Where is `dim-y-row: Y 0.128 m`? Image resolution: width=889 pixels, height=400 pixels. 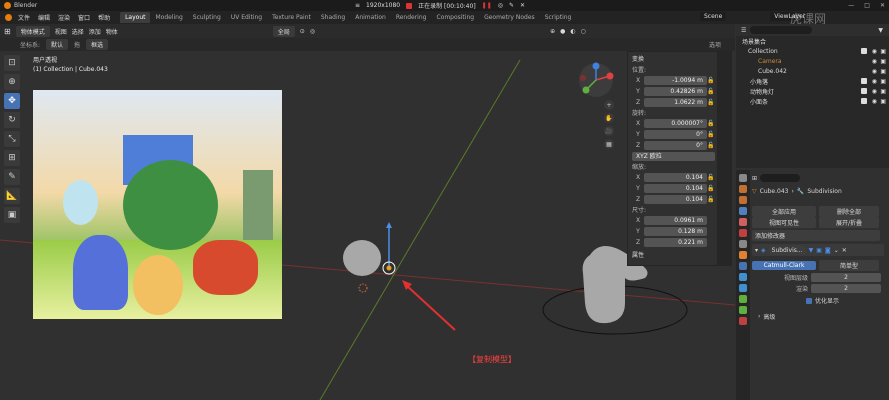
dim-y-row: Y 0.128 m is located at coordinates (673, 231).